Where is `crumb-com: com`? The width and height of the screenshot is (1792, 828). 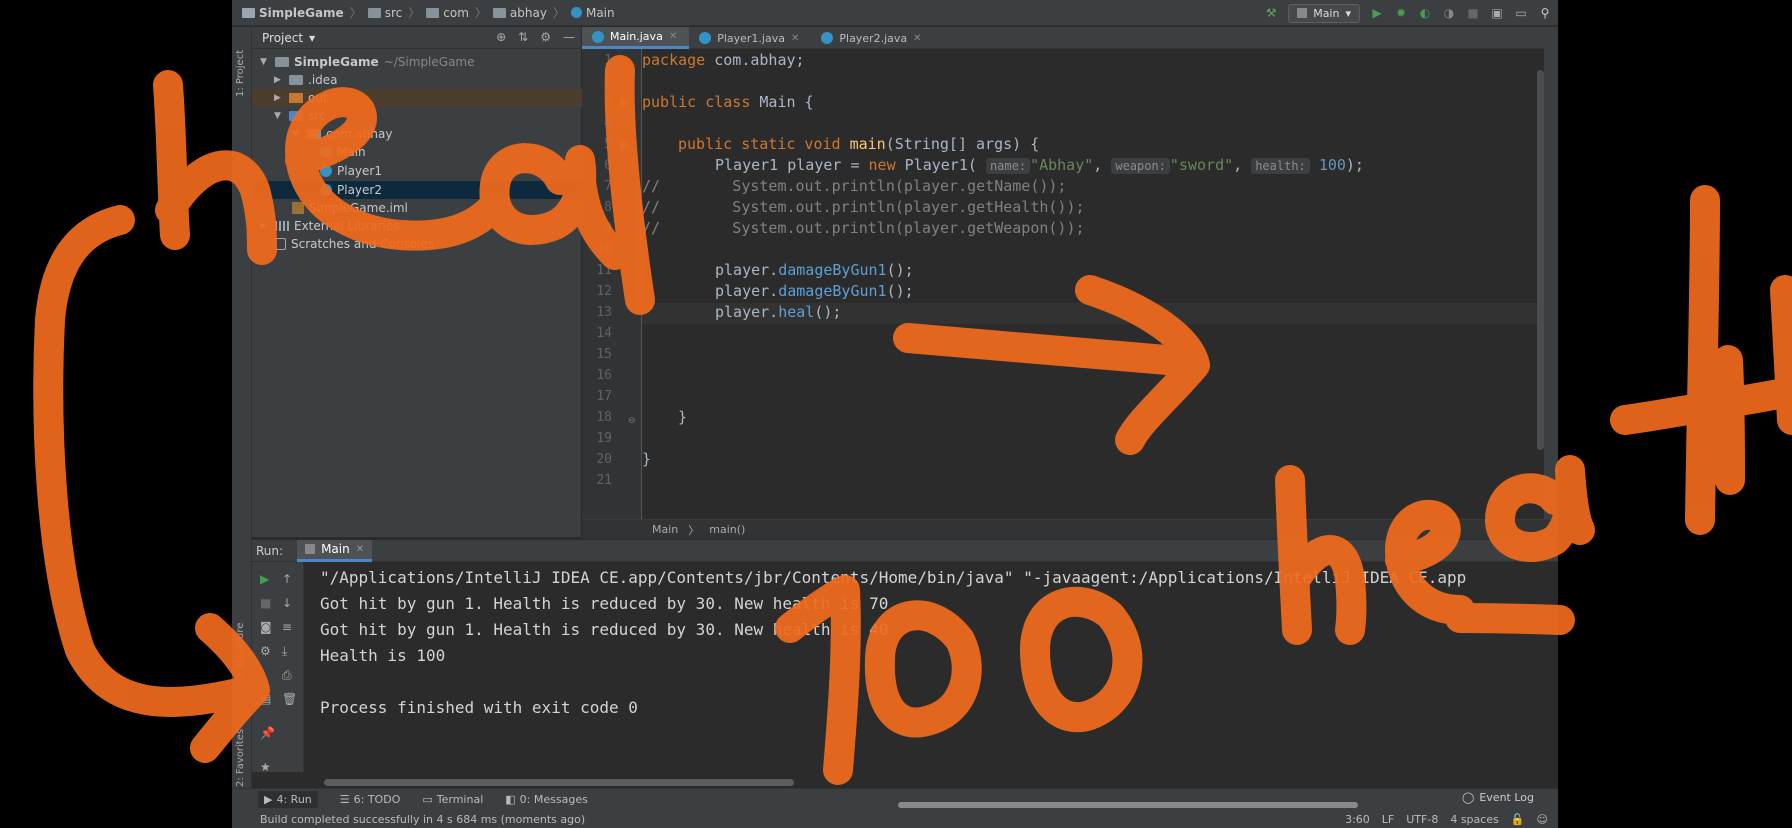
crumb-com: com is located at coordinates (447, 13).